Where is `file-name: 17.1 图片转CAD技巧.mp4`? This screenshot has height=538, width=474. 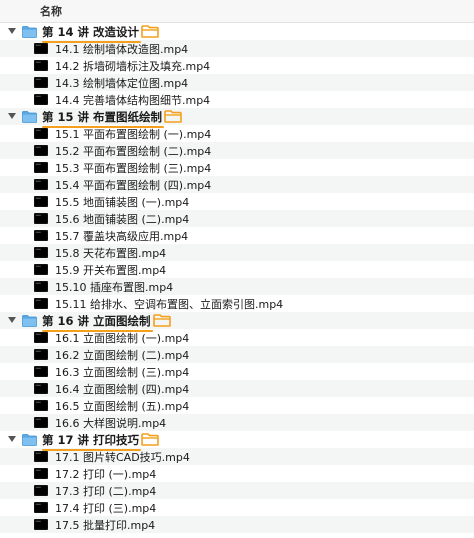
file-name: 17.1 图片转CAD技巧.mp4 is located at coordinates (122, 457).